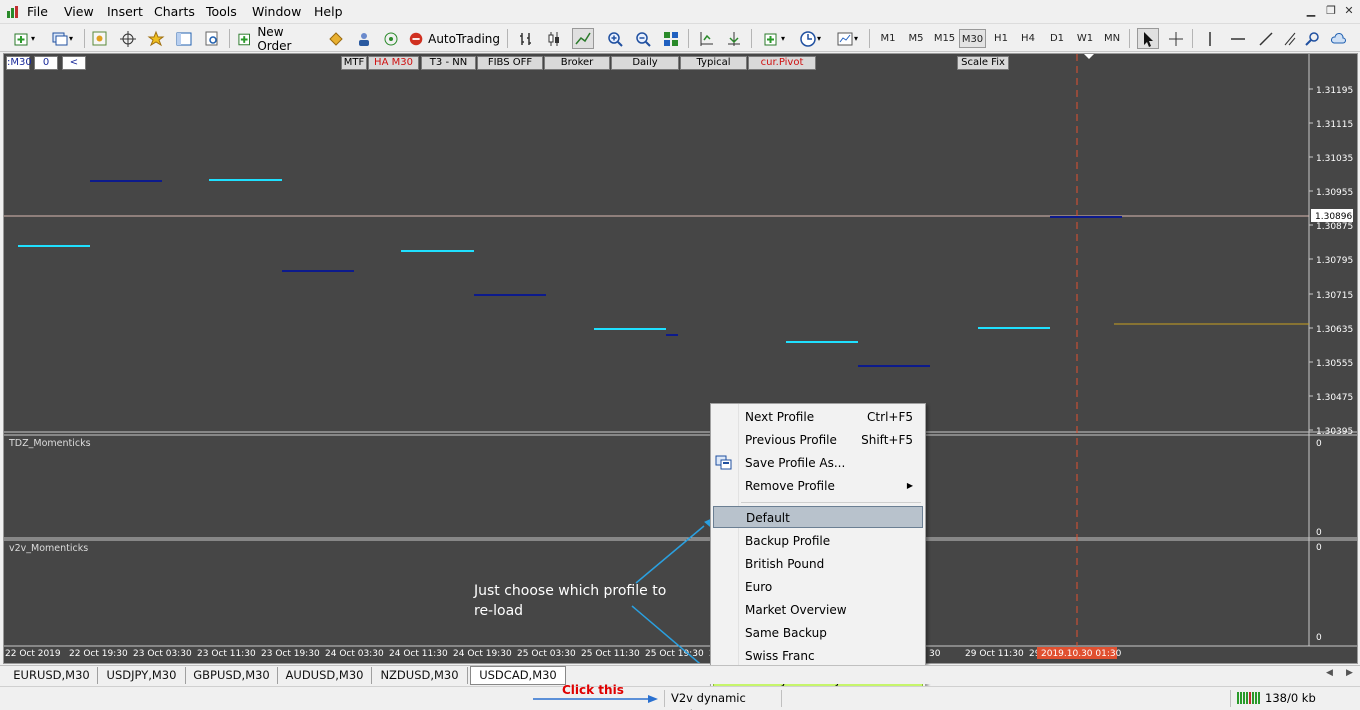 Image resolution: width=1360 pixels, height=710 pixels. What do you see at coordinates (577, 63) in the screenshot?
I see `broker-button: Broker` at bounding box center [577, 63].